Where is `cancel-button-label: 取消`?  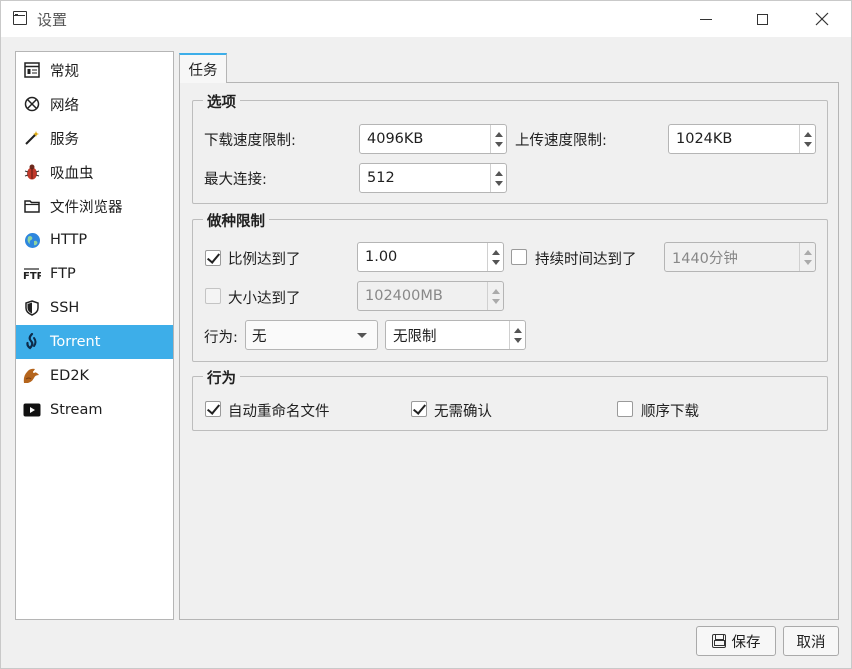 cancel-button-label: 取消 is located at coordinates (811, 642).